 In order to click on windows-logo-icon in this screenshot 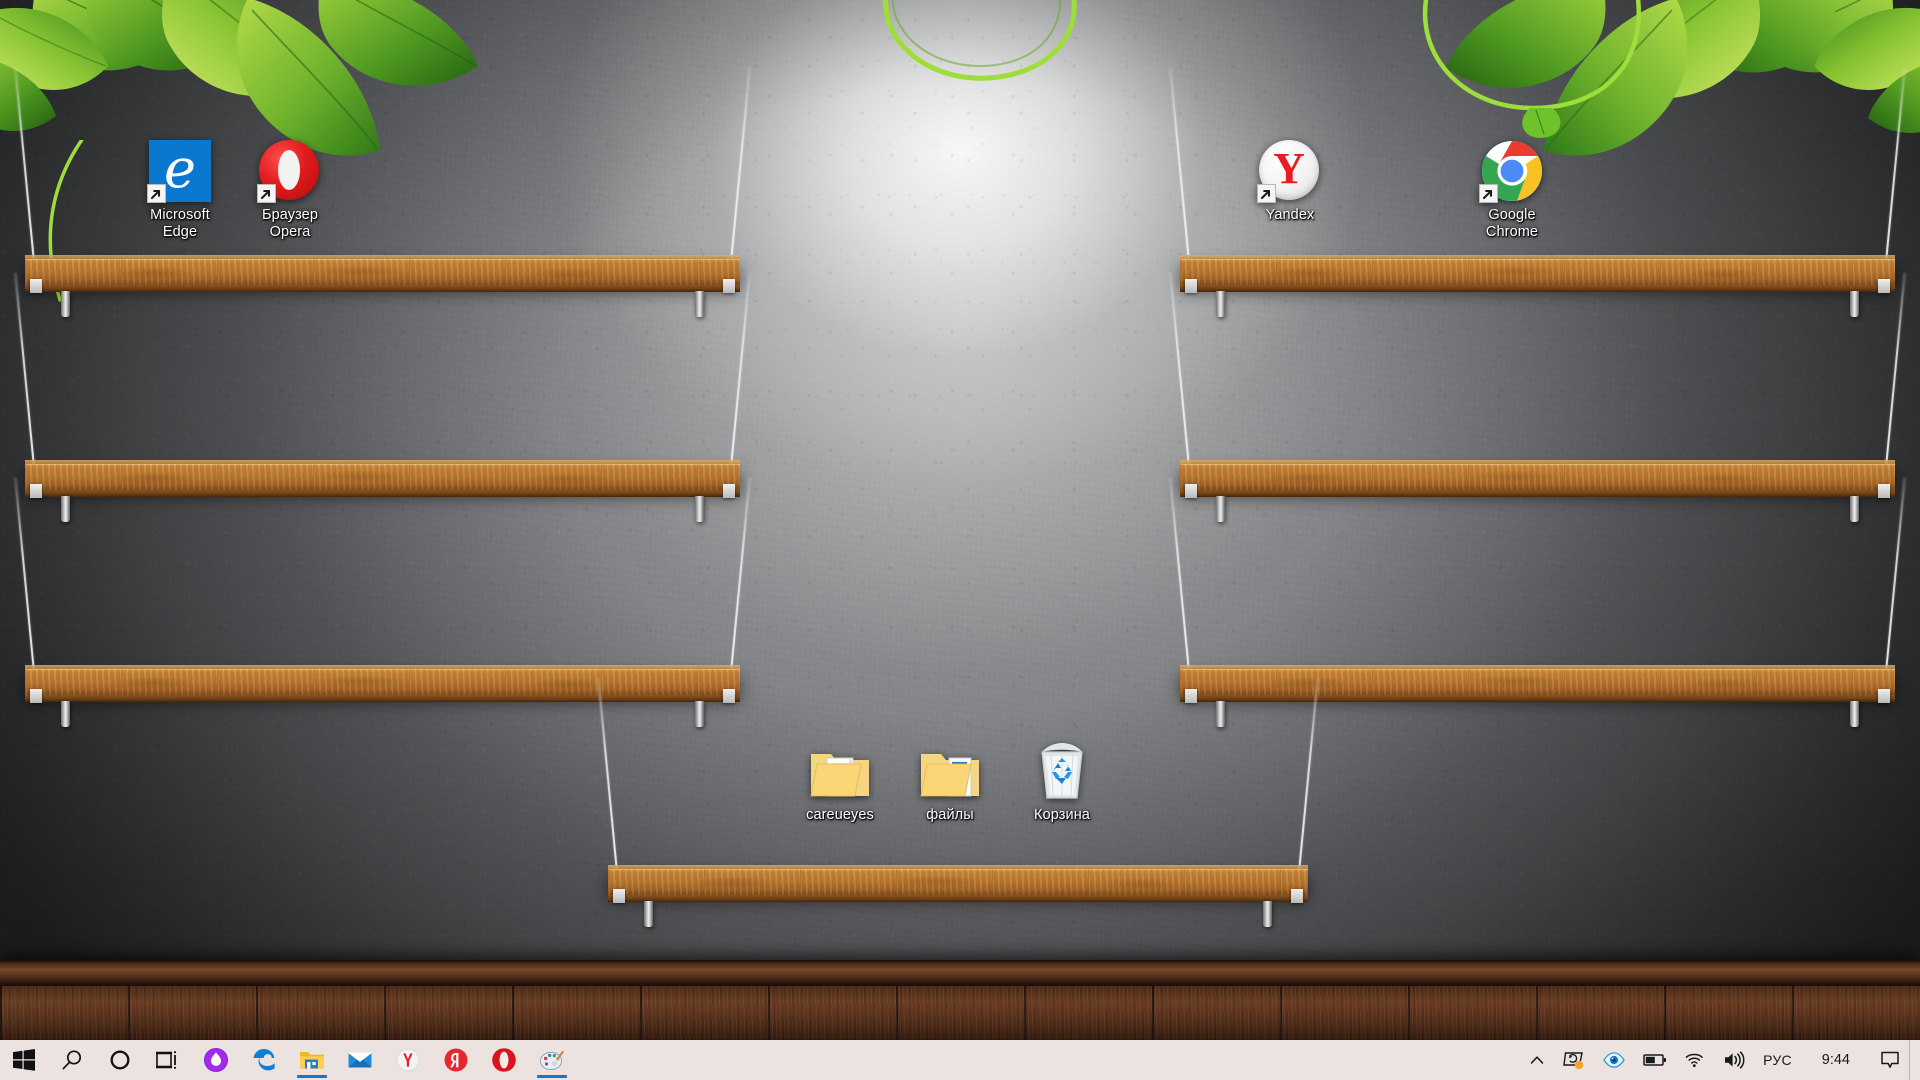, I will do `click(24, 1060)`.